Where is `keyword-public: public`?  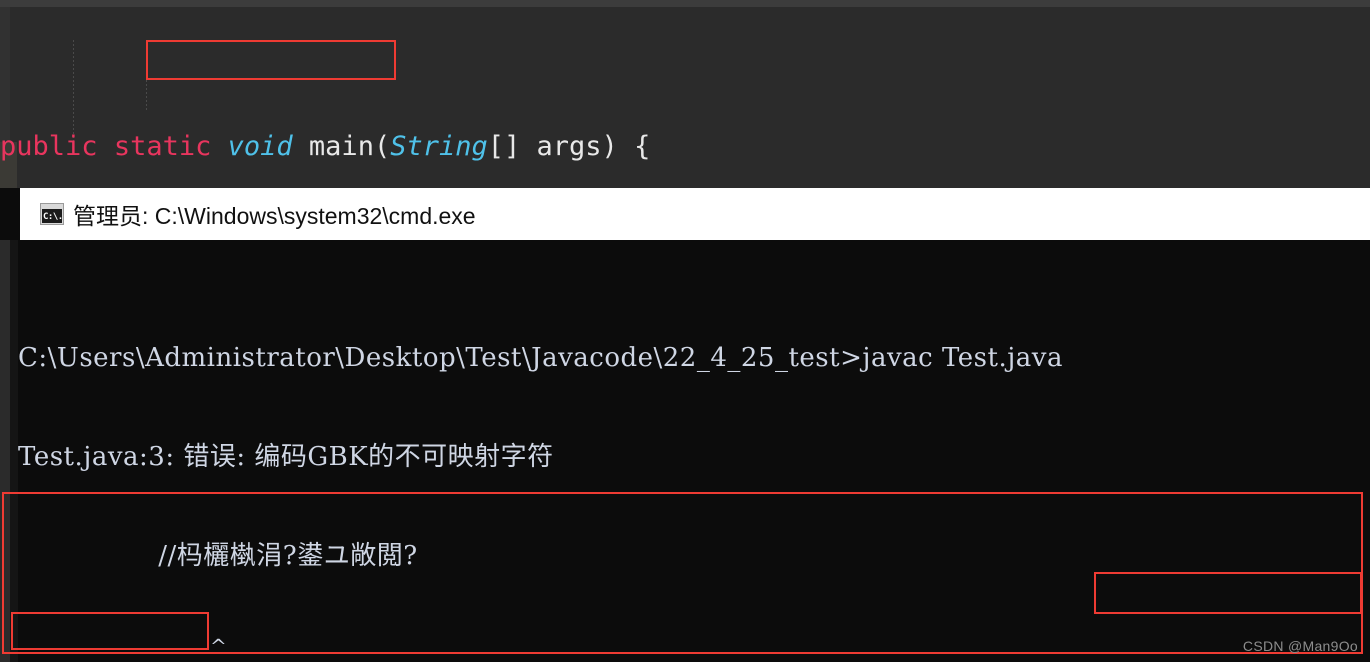 keyword-public: public is located at coordinates (49, 146).